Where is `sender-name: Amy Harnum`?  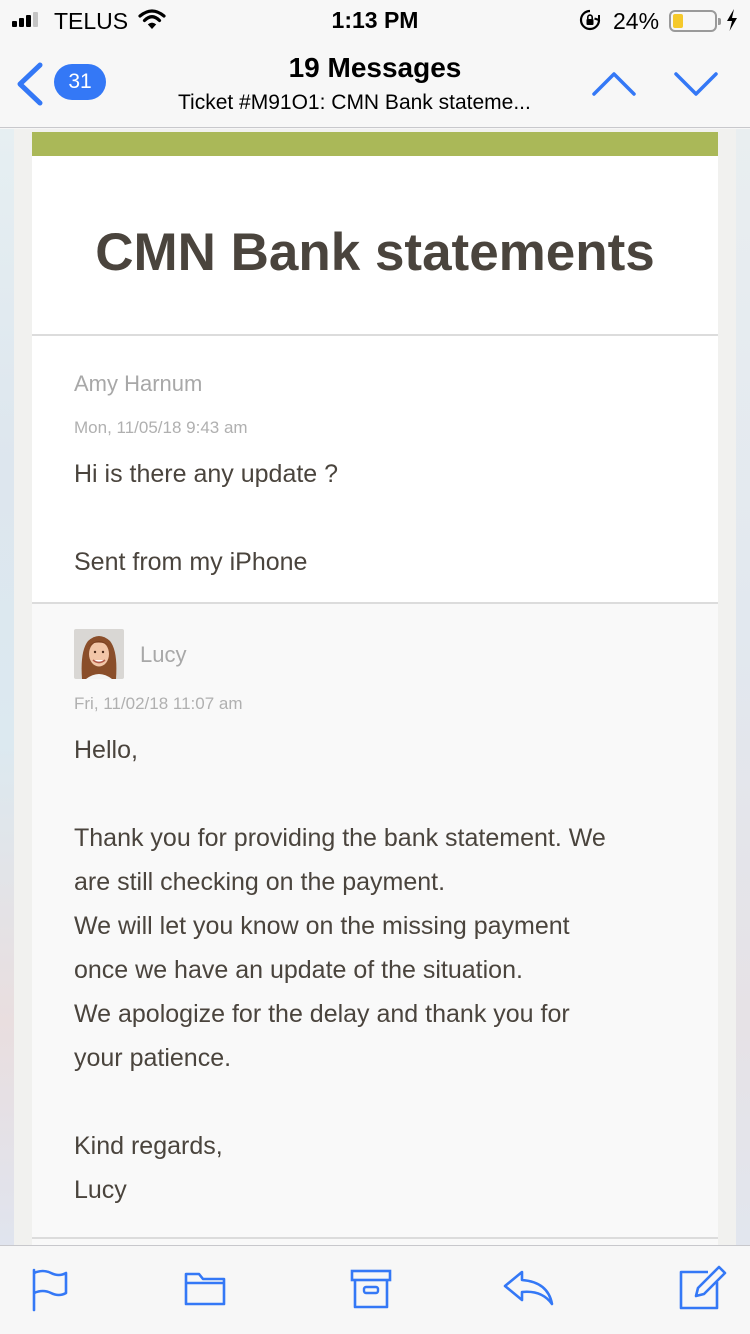 sender-name: Amy Harnum is located at coordinates (138, 383).